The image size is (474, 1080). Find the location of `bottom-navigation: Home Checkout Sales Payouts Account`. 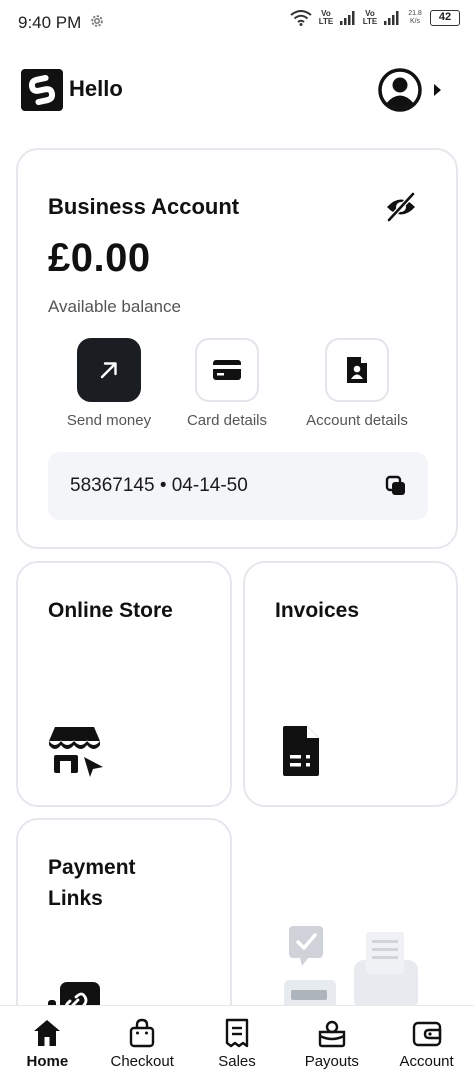

bottom-navigation: Home Checkout Sales Payouts Account is located at coordinates (237, 1042).